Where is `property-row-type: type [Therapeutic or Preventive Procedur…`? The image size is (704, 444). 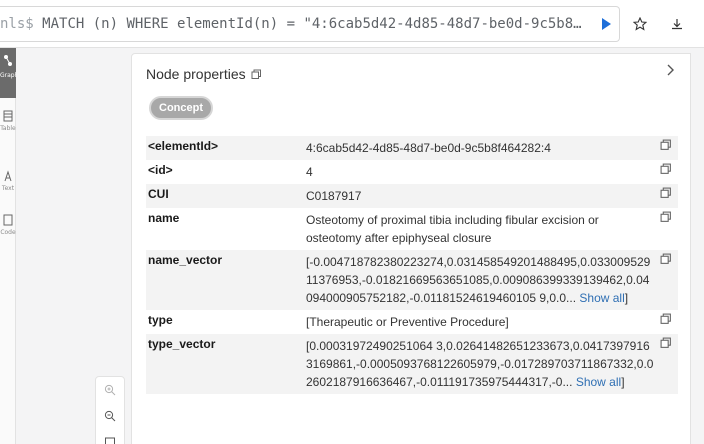
property-row-type: type [Therapeutic or Preventive Procedur… is located at coordinates (412, 322).